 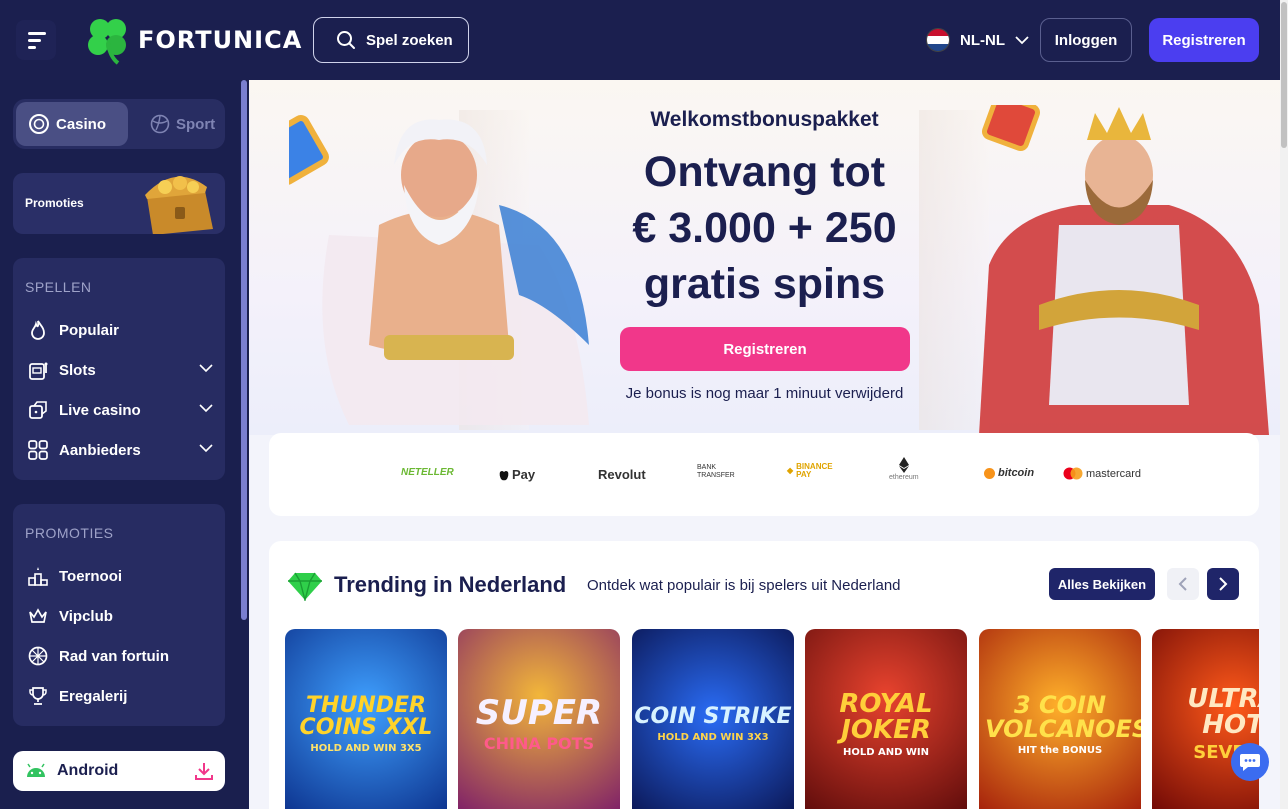 I want to click on game-tile: ULTRA HOT SEVENS, so click(x=1205, y=719).